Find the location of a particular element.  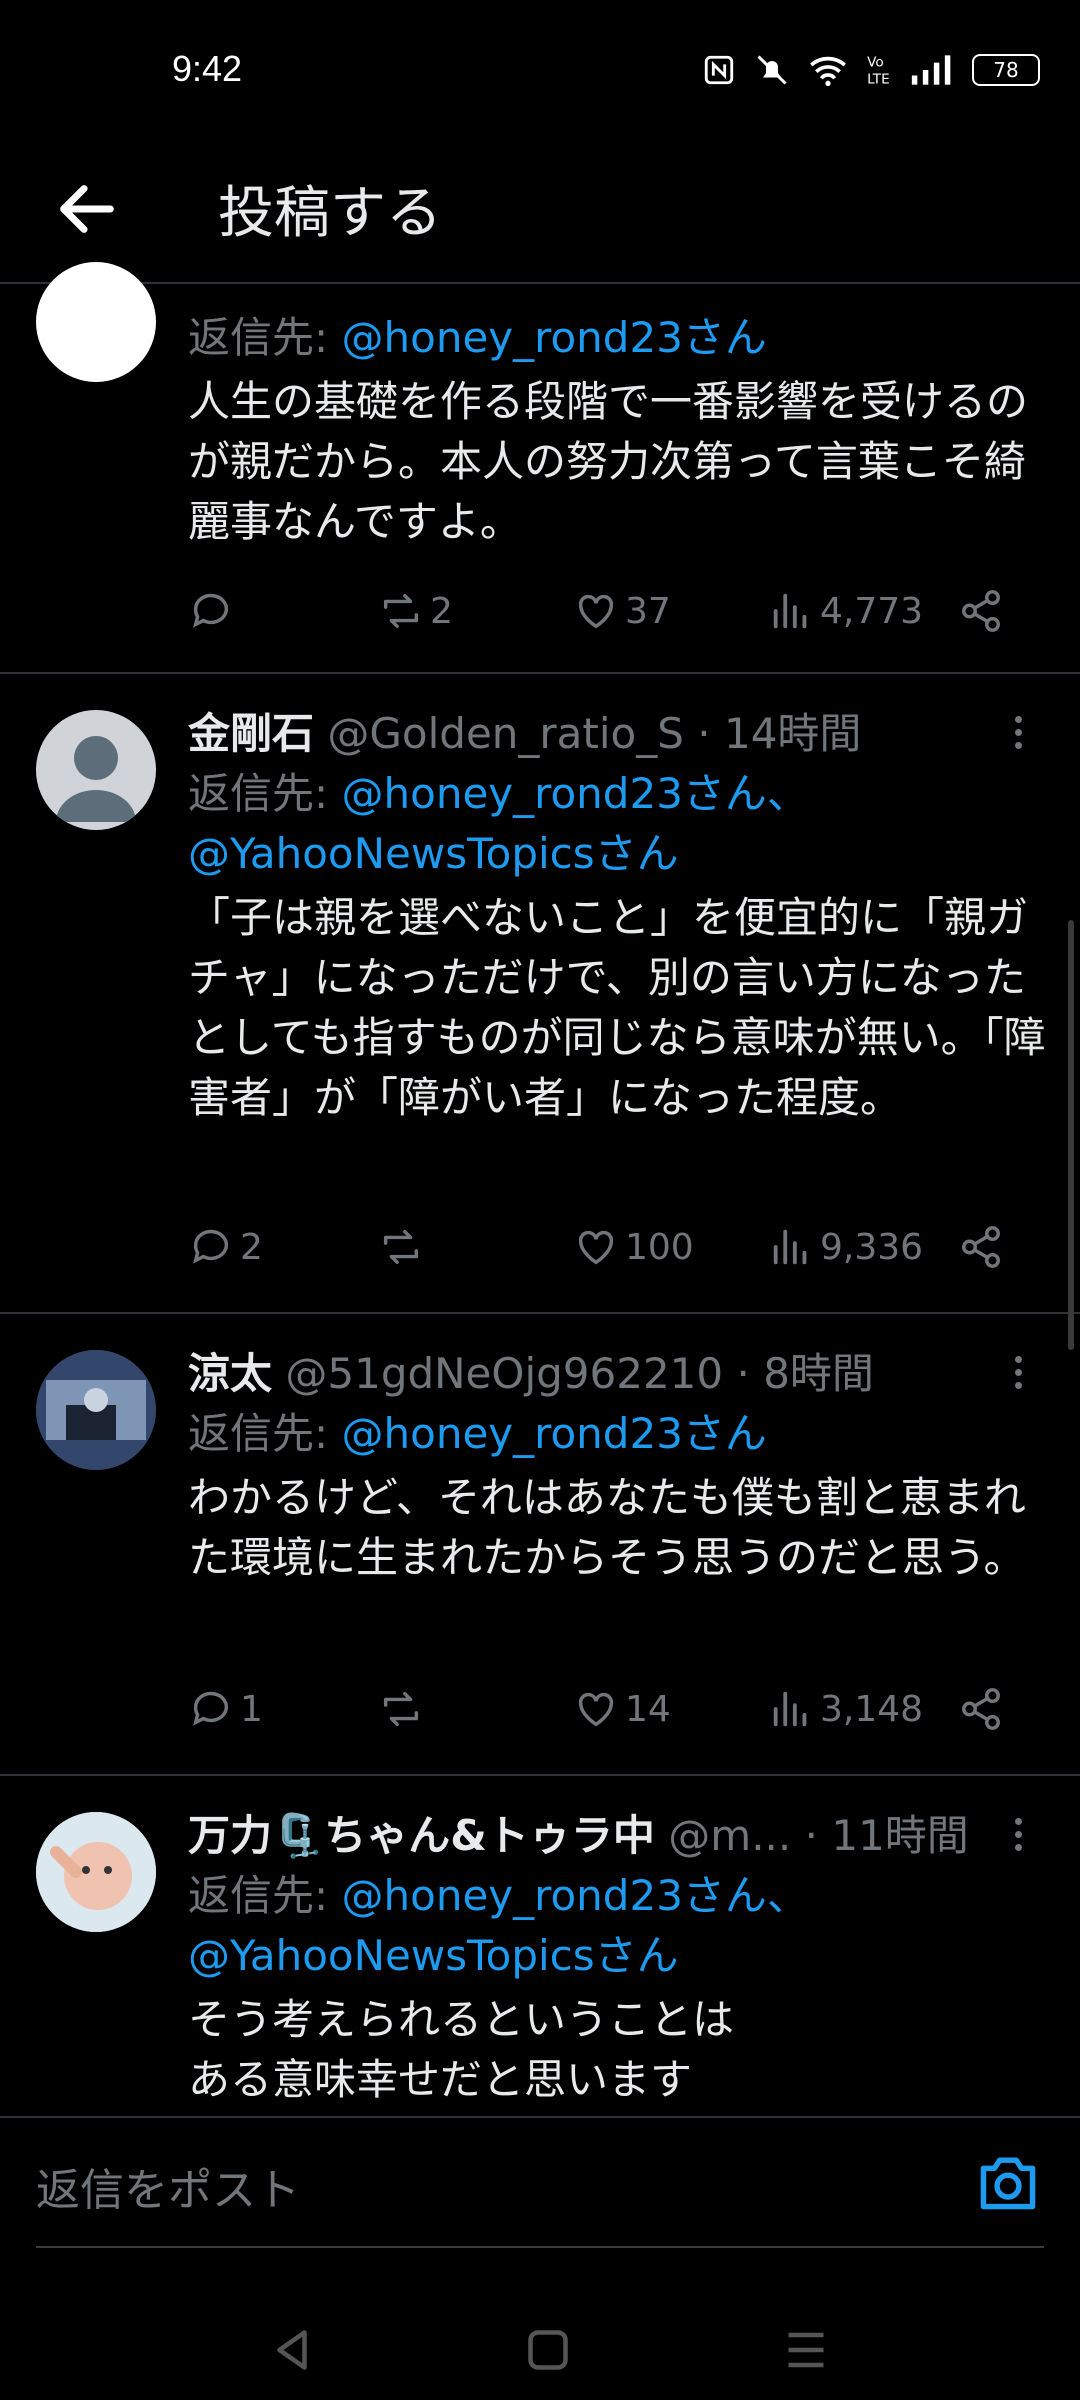

retweet-count: 2 is located at coordinates (441, 611).